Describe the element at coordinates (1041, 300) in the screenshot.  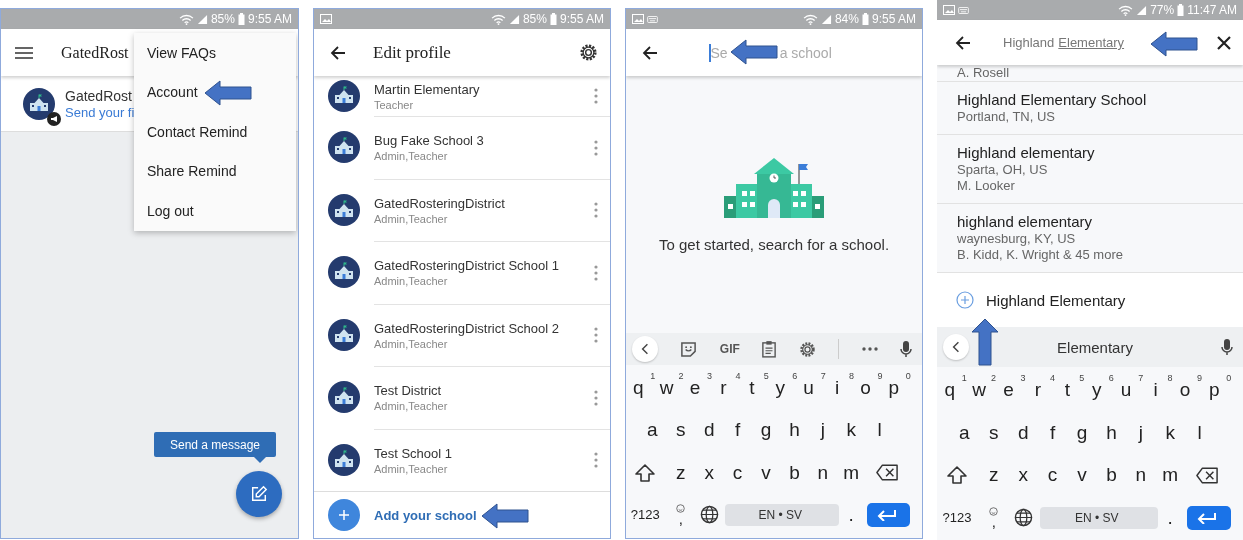
I see `add-school-button: Highland Elementary` at that location.